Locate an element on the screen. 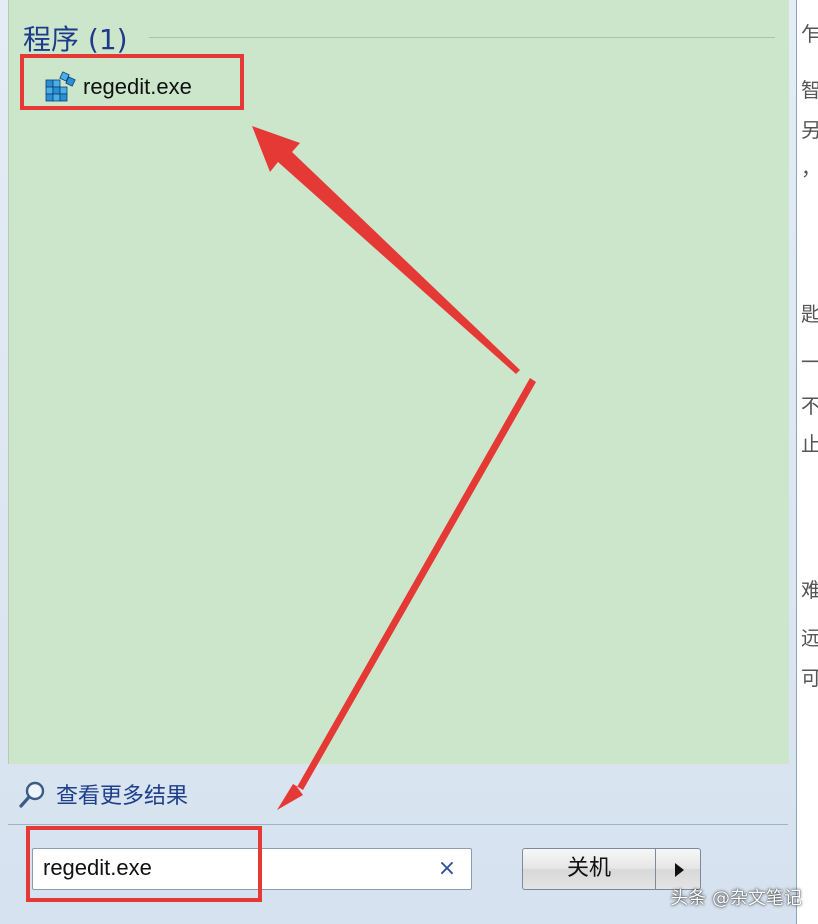 The image size is (818, 924). chevron-right-icon is located at coordinates (679, 870).